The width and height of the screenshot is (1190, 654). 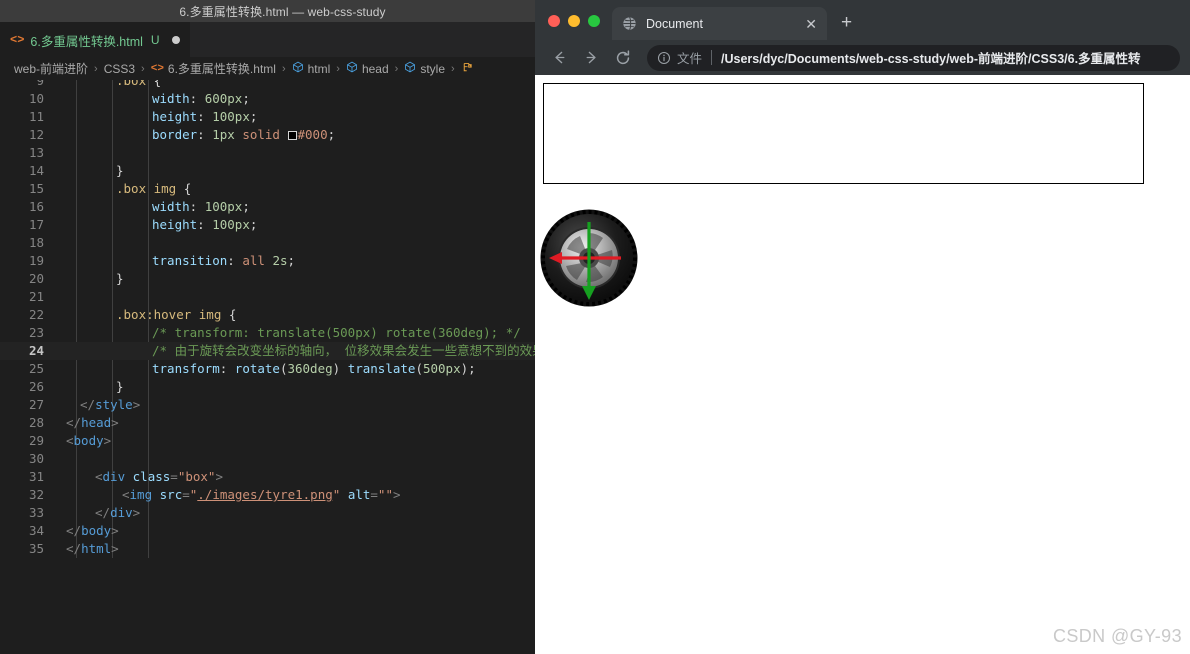 I want to click on code-line: 9 .box {, so click(x=267, y=85).